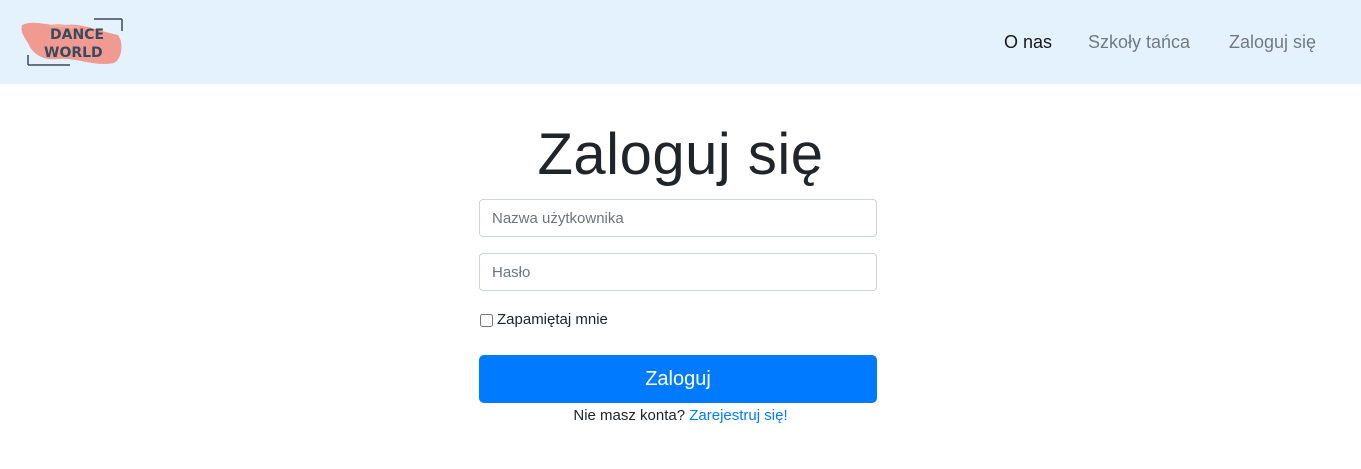 This screenshot has height=469, width=1361. What do you see at coordinates (1139, 42) in the screenshot?
I see `nav-link-szkoly-tanca: Szkoły tańca` at bounding box center [1139, 42].